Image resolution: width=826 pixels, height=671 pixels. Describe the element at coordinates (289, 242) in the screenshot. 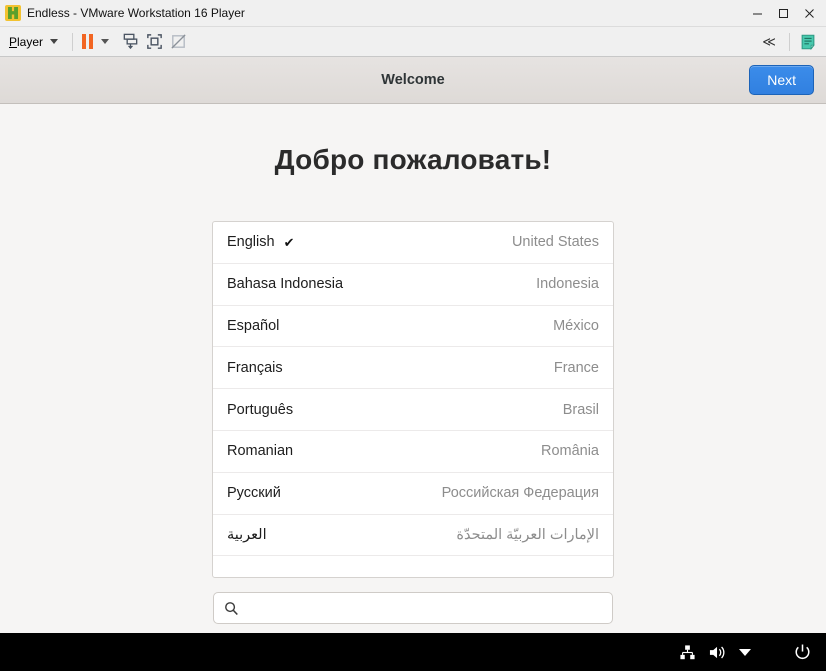

I see `check-icon: ✔` at that location.